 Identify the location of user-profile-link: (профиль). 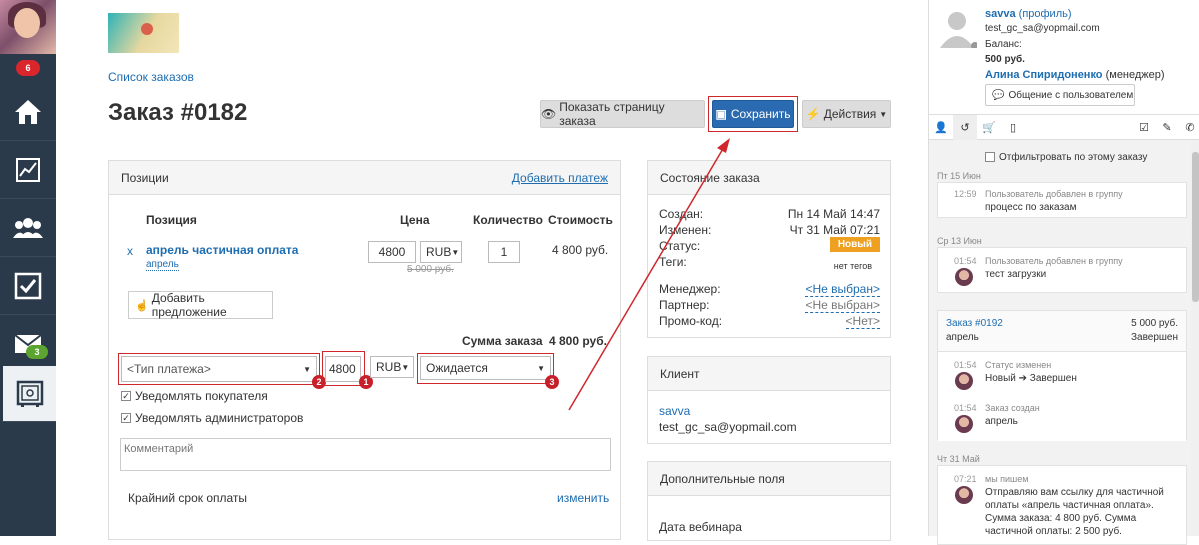
(1045, 14).